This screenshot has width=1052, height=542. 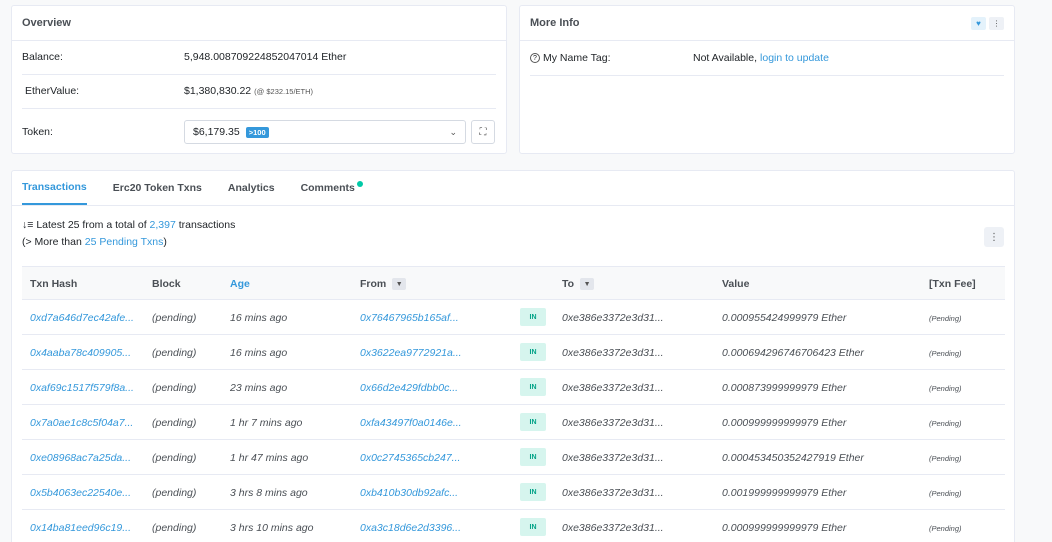 What do you see at coordinates (736, 284) in the screenshot?
I see `col-value: Value` at bounding box center [736, 284].